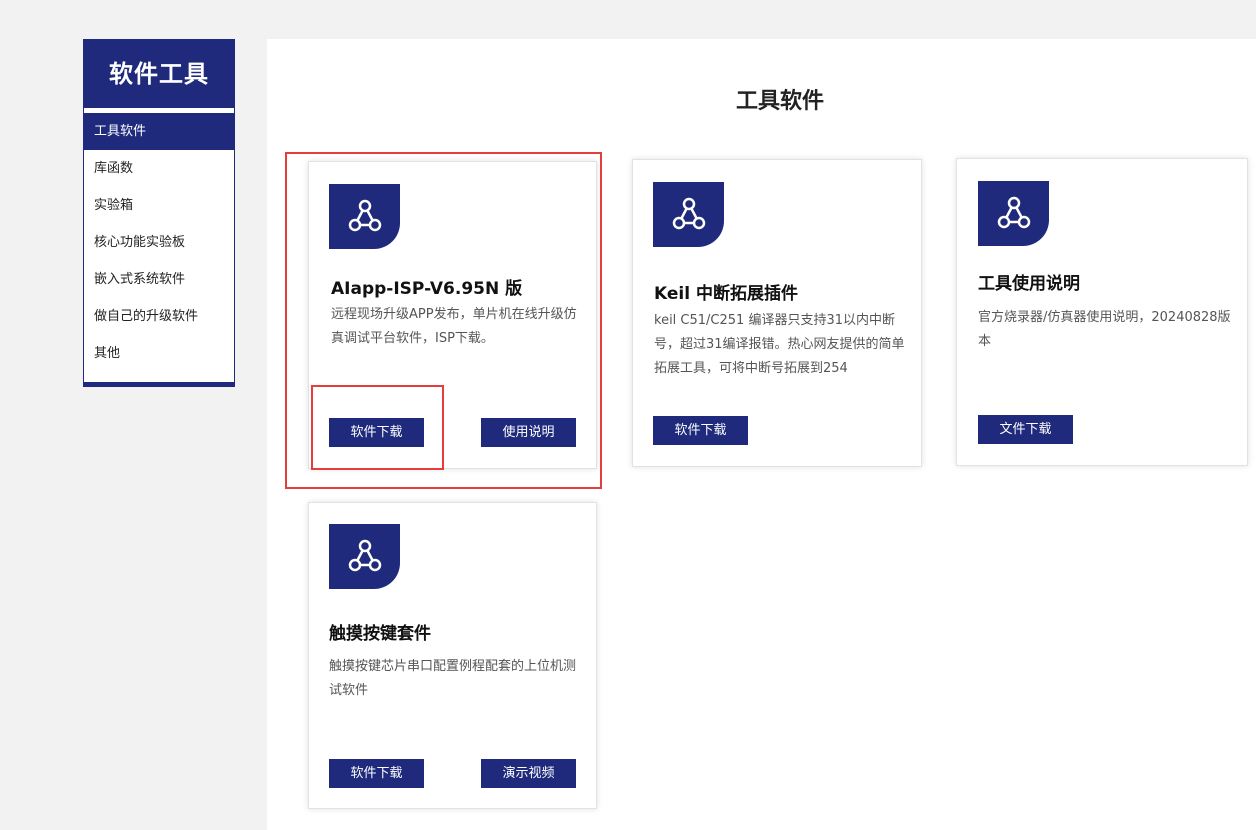 This screenshot has width=1256, height=830. What do you see at coordinates (159, 316) in the screenshot?
I see `sidebar-item-upgrade-software: 做自己的升级软件` at bounding box center [159, 316].